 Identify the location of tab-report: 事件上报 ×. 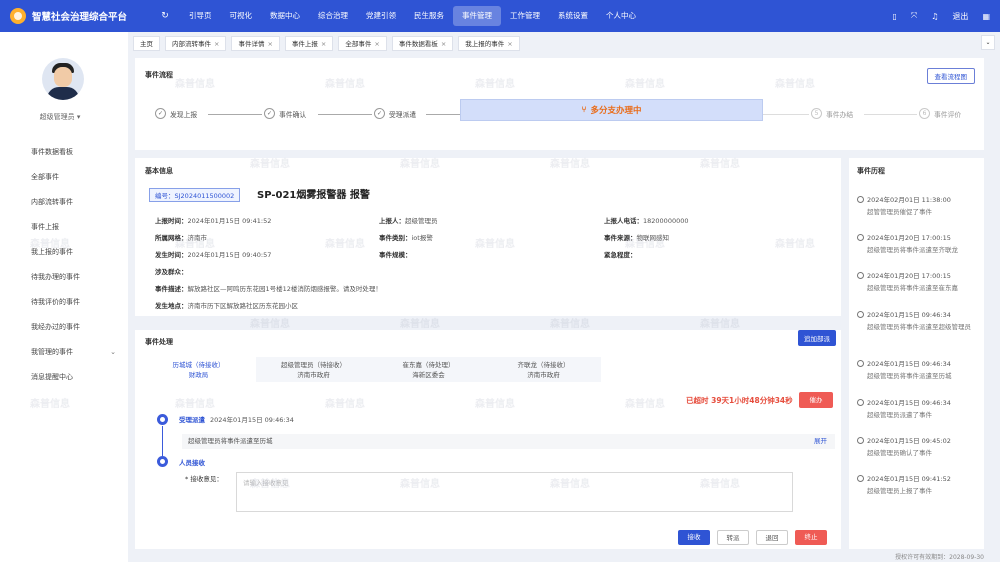
(309, 43).